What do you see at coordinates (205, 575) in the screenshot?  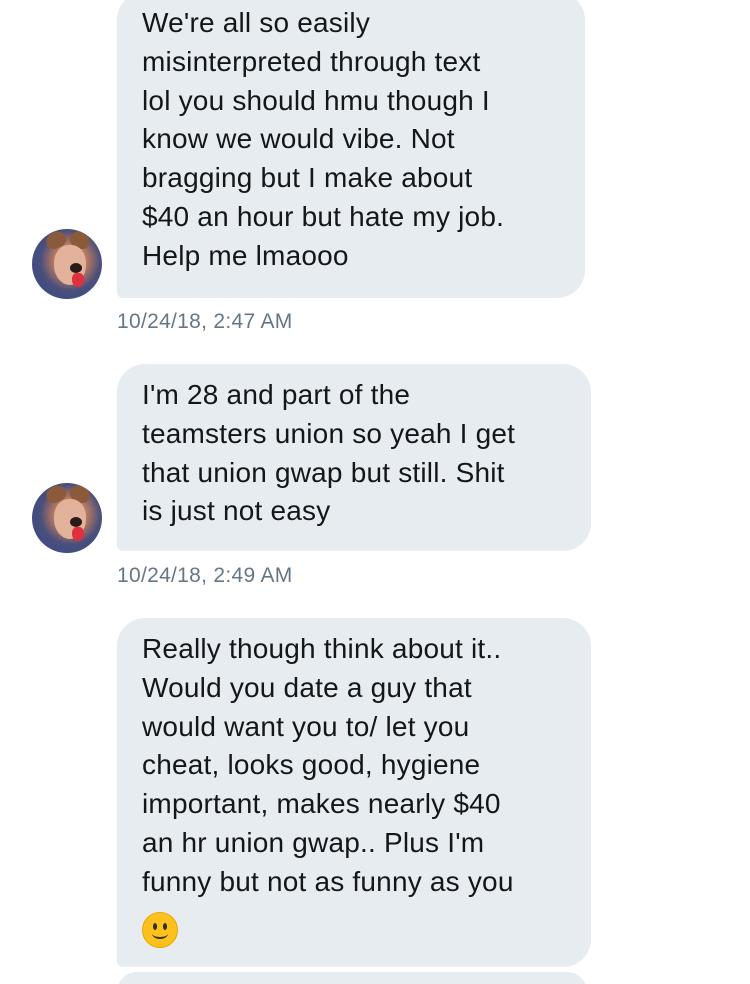 I see `message-timestamp: 10/24/18, 2:49 AM` at bounding box center [205, 575].